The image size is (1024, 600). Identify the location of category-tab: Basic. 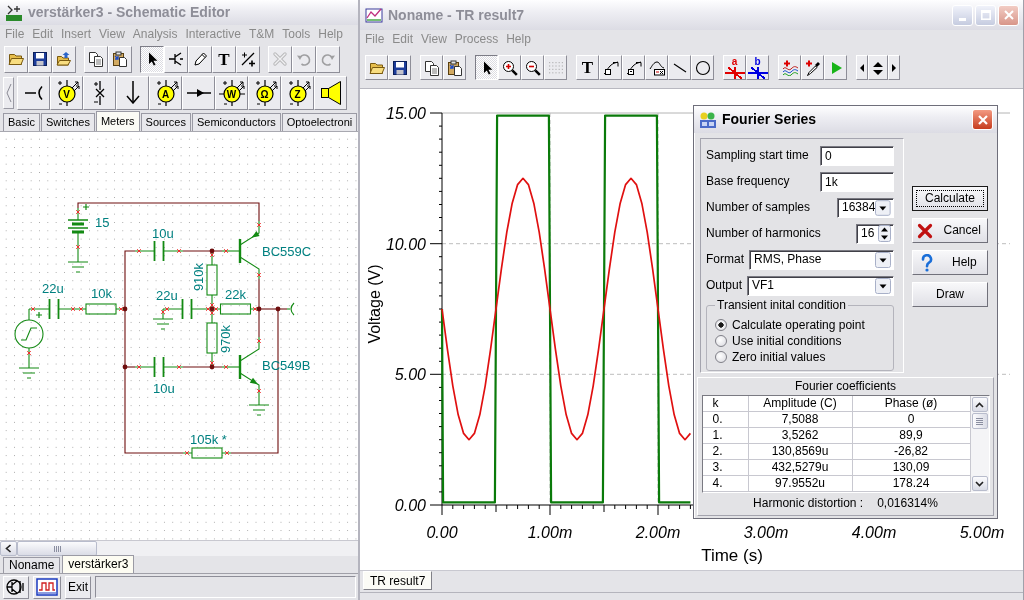
(21, 122).